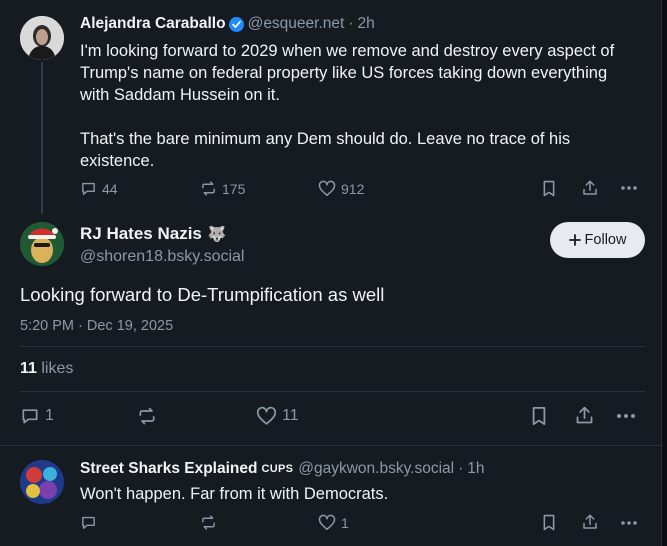 This screenshot has width=667, height=546. Describe the element at coordinates (141, 234) in the screenshot. I see `author-name: RJ Hates Nazis` at that location.